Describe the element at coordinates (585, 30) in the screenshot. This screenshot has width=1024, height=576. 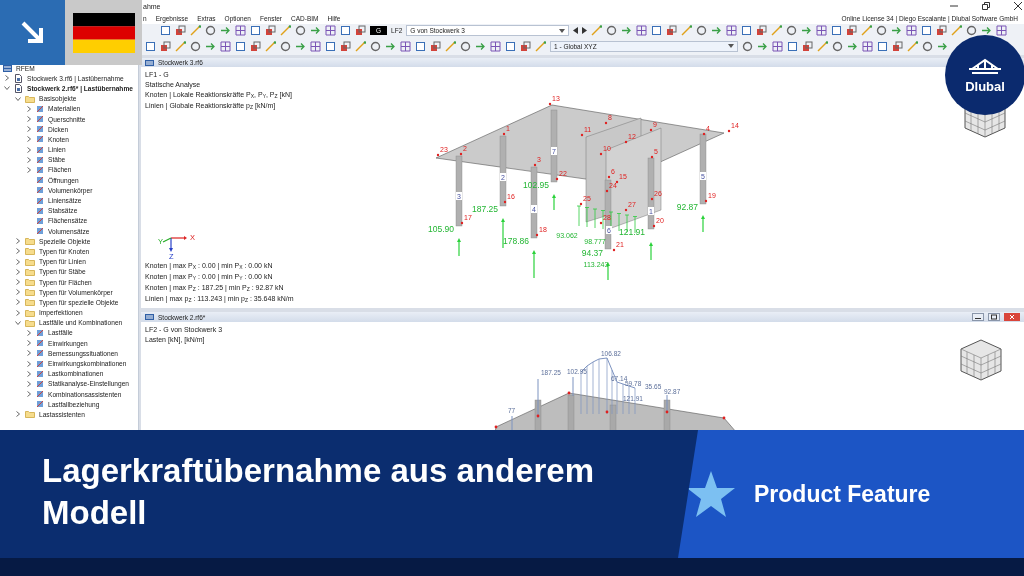
I see `next-icon` at that location.